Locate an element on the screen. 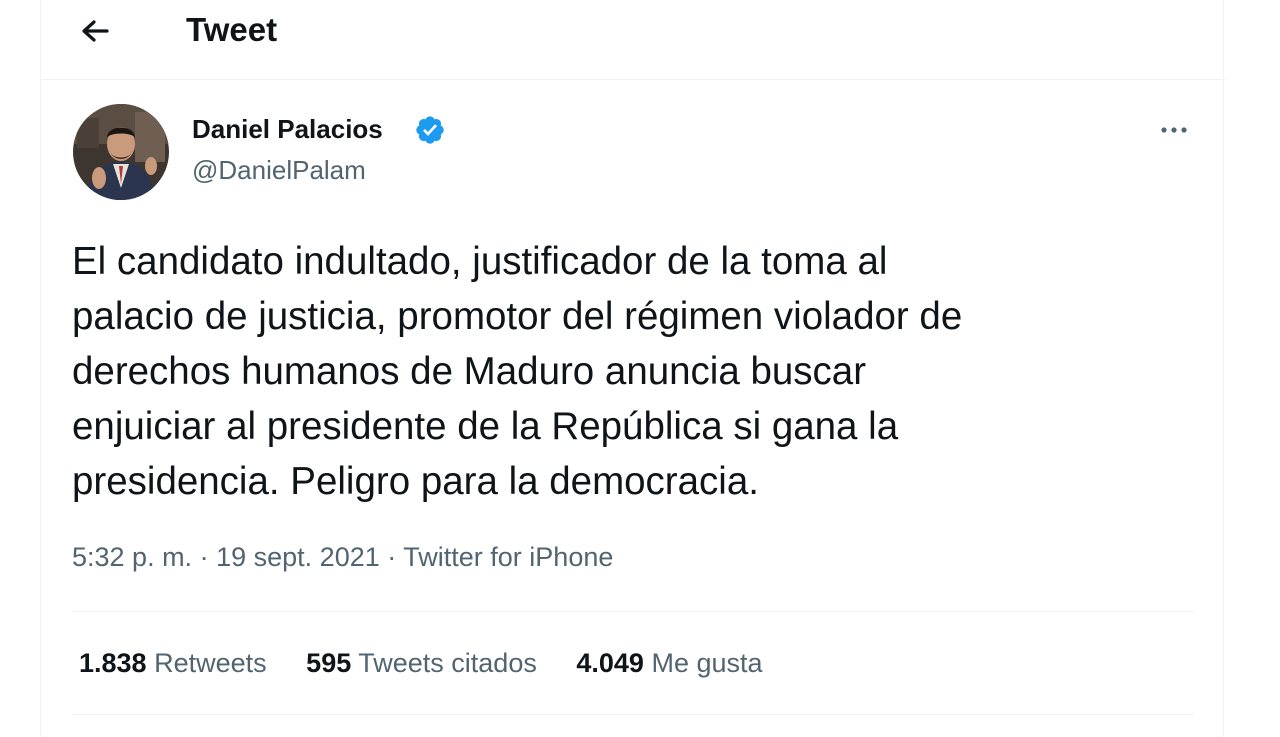 The image size is (1280, 737). retweets-count: 1.838 is located at coordinates (113, 663).